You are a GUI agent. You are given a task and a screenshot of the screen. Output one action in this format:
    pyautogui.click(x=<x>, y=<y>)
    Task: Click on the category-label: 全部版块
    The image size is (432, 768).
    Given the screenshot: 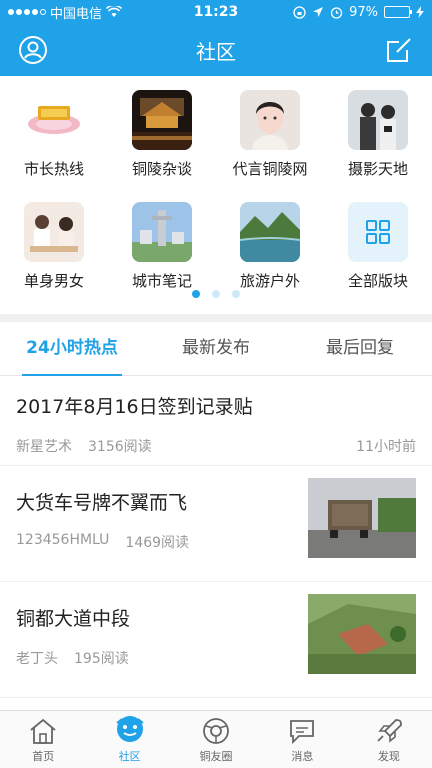 What is the action you would take?
    pyautogui.click(x=377, y=281)
    